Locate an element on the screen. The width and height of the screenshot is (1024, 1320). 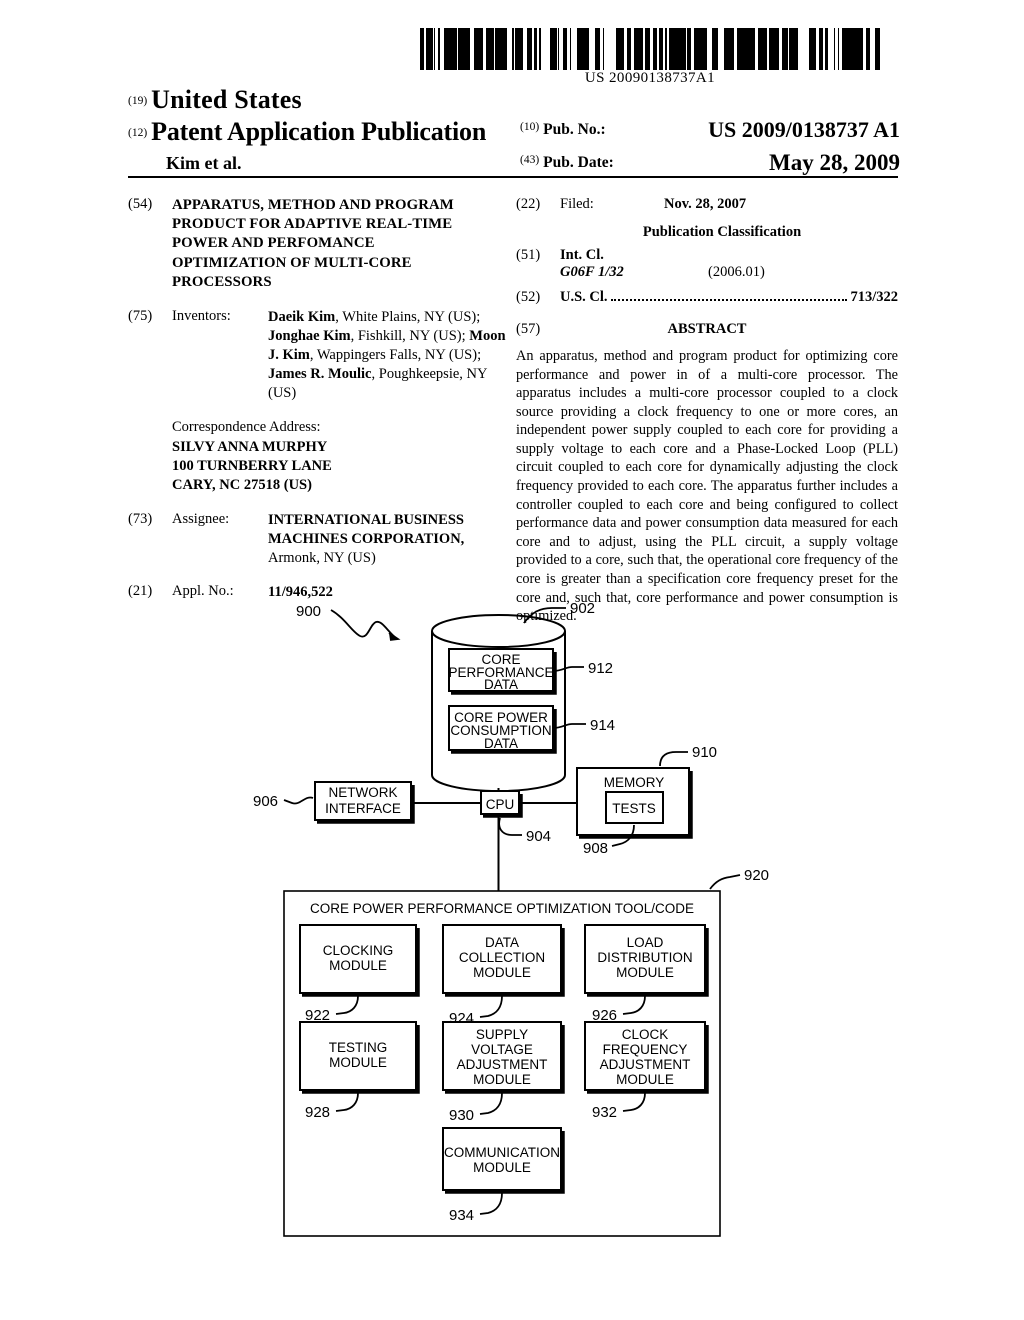
publication-number-code: (10) is located at coordinates (530, 127).